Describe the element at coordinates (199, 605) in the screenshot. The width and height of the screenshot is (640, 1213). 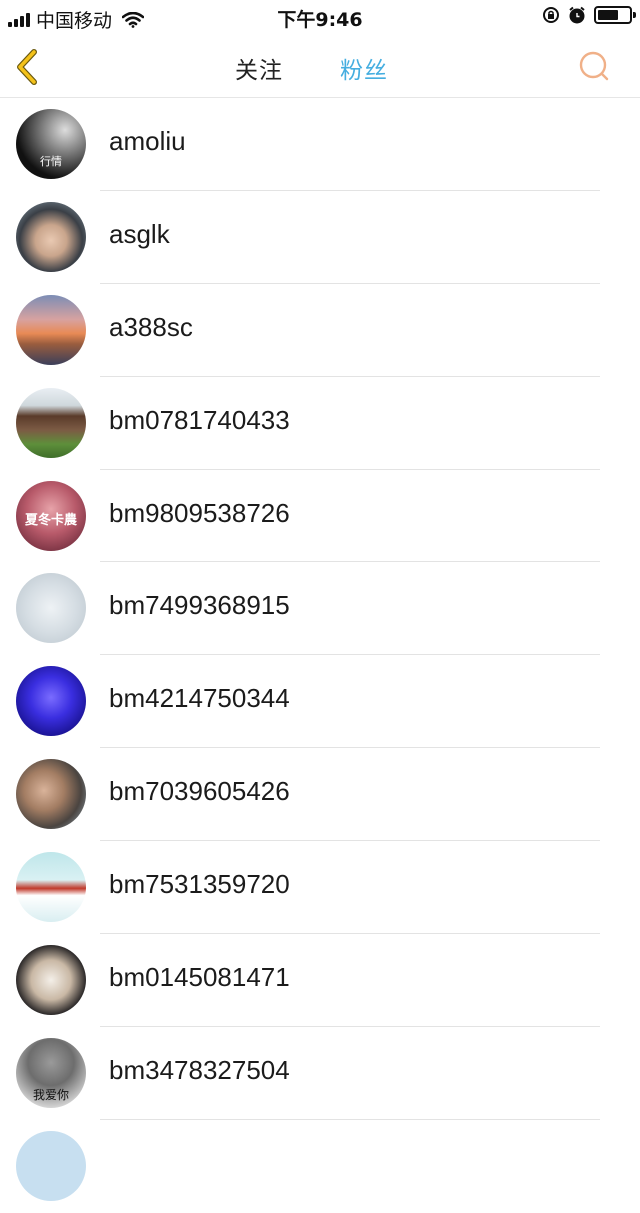
I see `username: bm7499368915` at that location.